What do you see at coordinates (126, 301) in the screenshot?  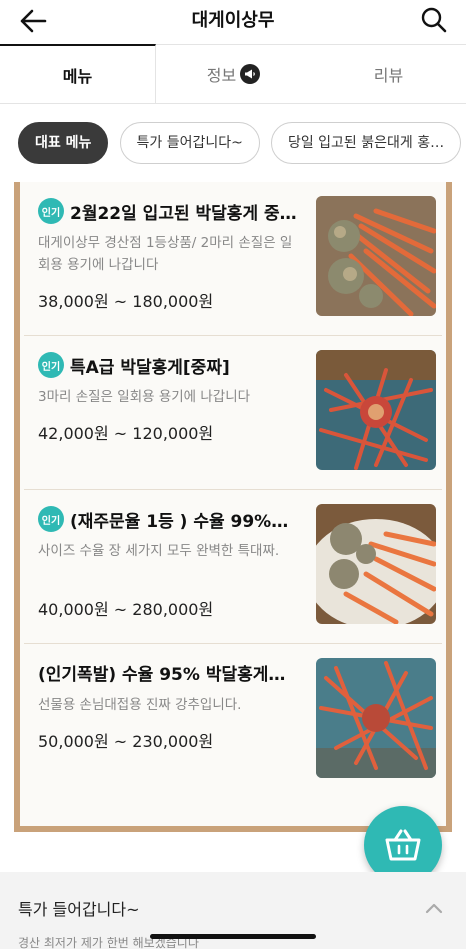 I see `menu-item-price: 38,000원 ~ 180,000원` at bounding box center [126, 301].